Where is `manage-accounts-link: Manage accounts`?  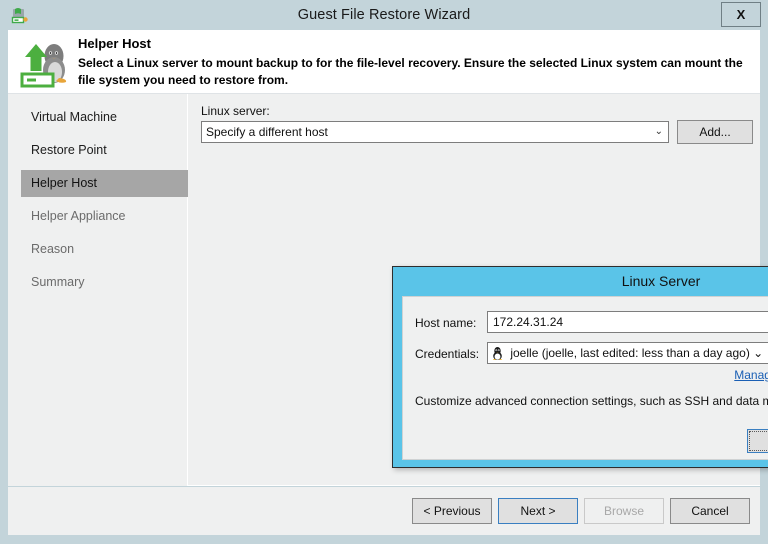 manage-accounts-link: Manage accounts is located at coordinates (751, 375).